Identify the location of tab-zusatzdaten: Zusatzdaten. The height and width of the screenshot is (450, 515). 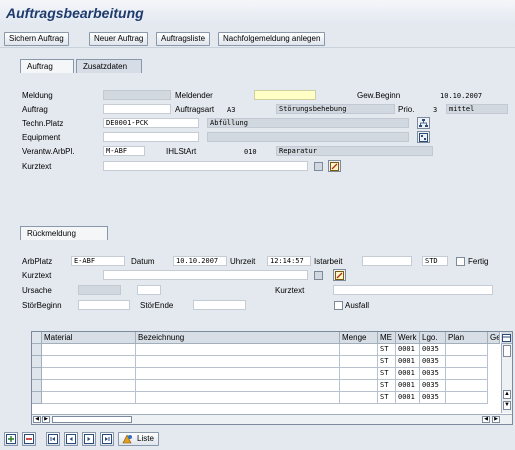
(109, 66).